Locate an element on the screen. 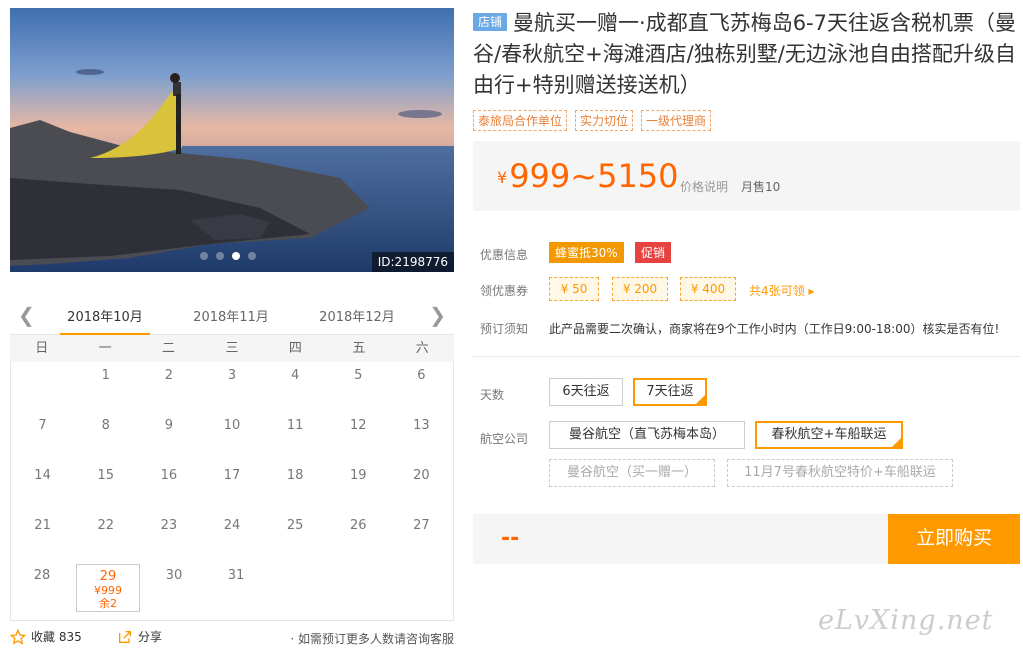 Image resolution: width=1023 pixels, height=659 pixels. calendar-day-number: 30 is located at coordinates (174, 575).